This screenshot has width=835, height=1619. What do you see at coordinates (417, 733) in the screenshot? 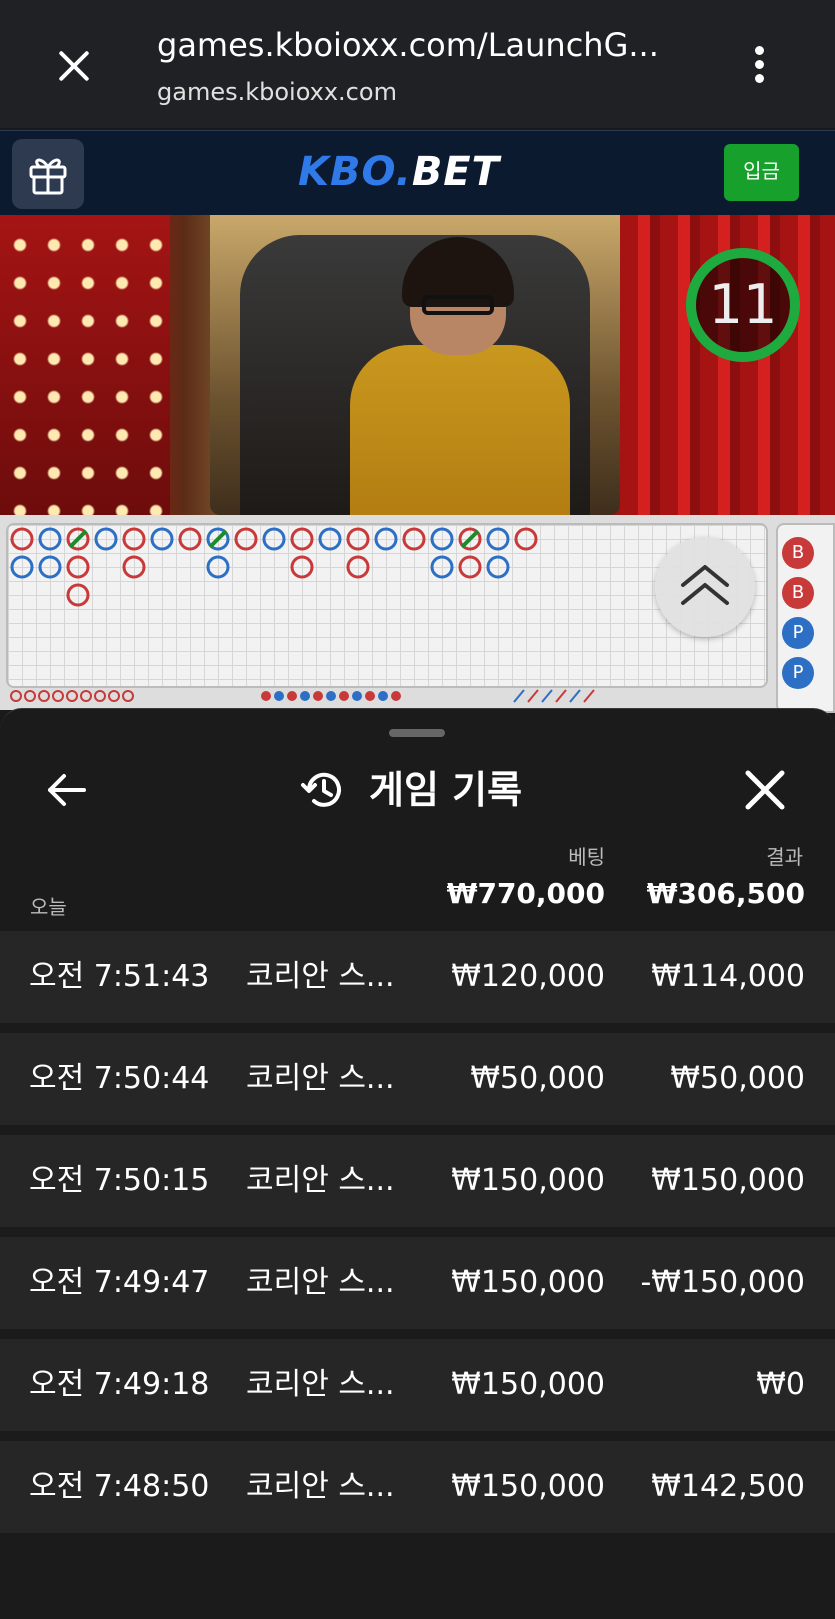
I see `drag-handle` at bounding box center [417, 733].